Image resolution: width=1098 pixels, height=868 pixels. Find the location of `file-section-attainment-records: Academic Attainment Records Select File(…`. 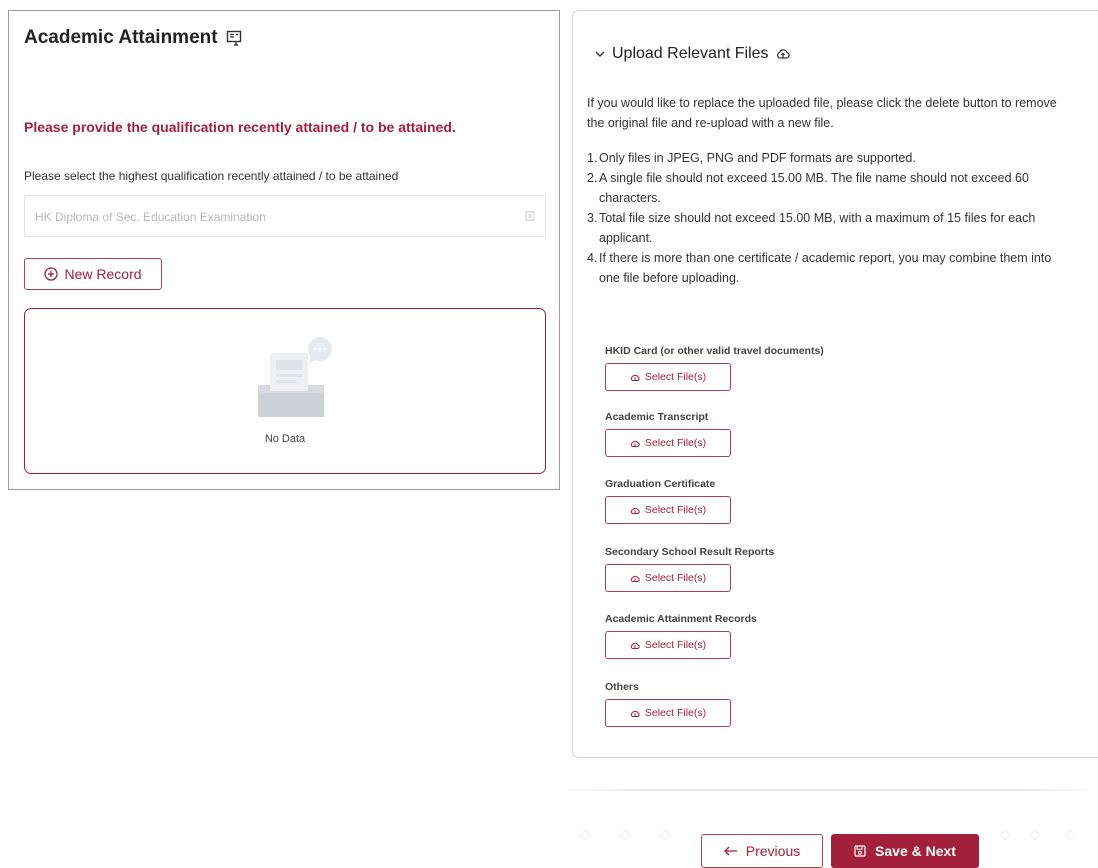

file-section-attainment-records: Academic Attainment Records Select File(… is located at coordinates (681, 636).